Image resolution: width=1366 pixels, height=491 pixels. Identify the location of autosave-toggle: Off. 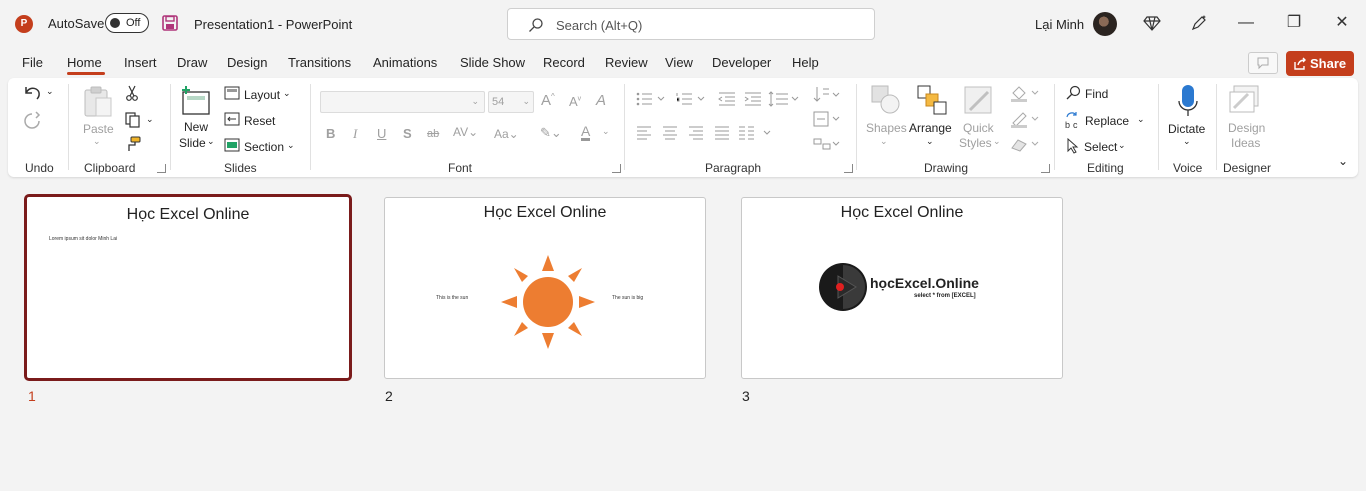
(127, 23).